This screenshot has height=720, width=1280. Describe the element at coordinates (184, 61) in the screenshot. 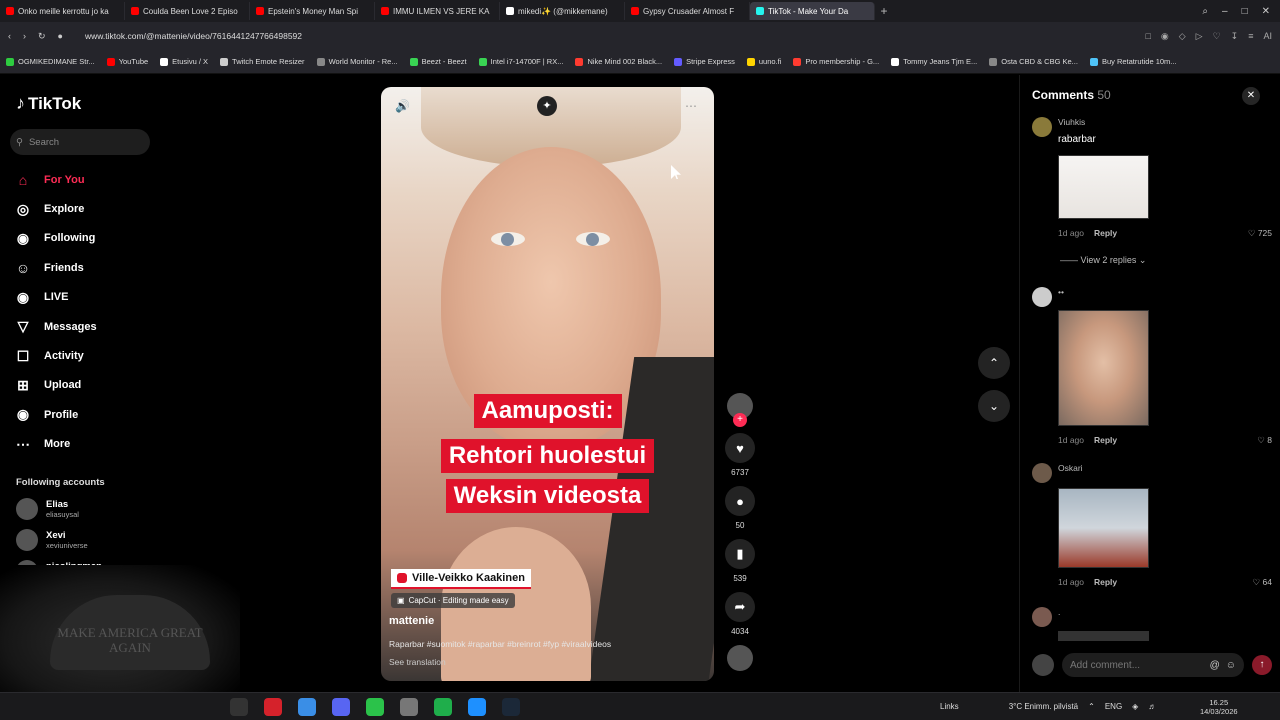

I see `bookmark-item: Etusivu / X` at that location.